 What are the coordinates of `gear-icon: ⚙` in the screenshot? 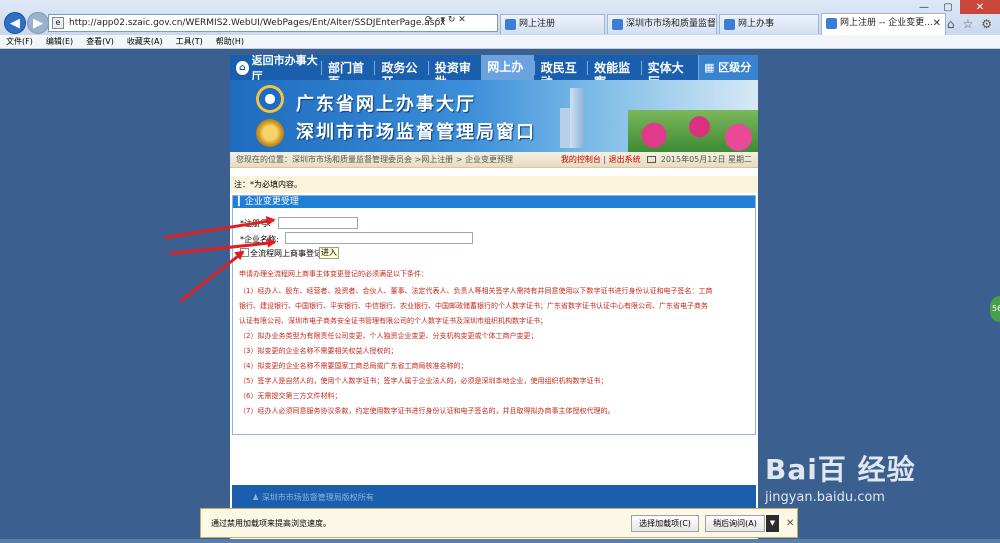 It's located at (986, 24).